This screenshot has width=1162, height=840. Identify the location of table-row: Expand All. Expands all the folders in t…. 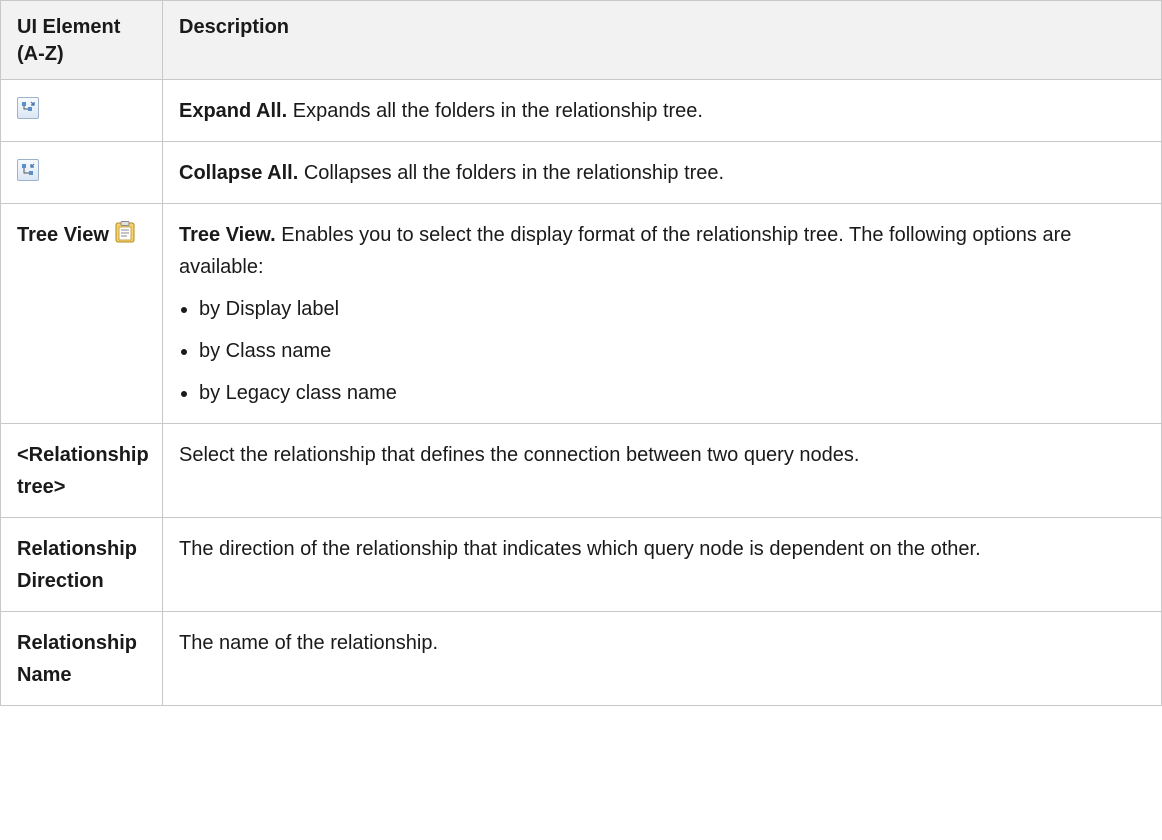
(581, 110).